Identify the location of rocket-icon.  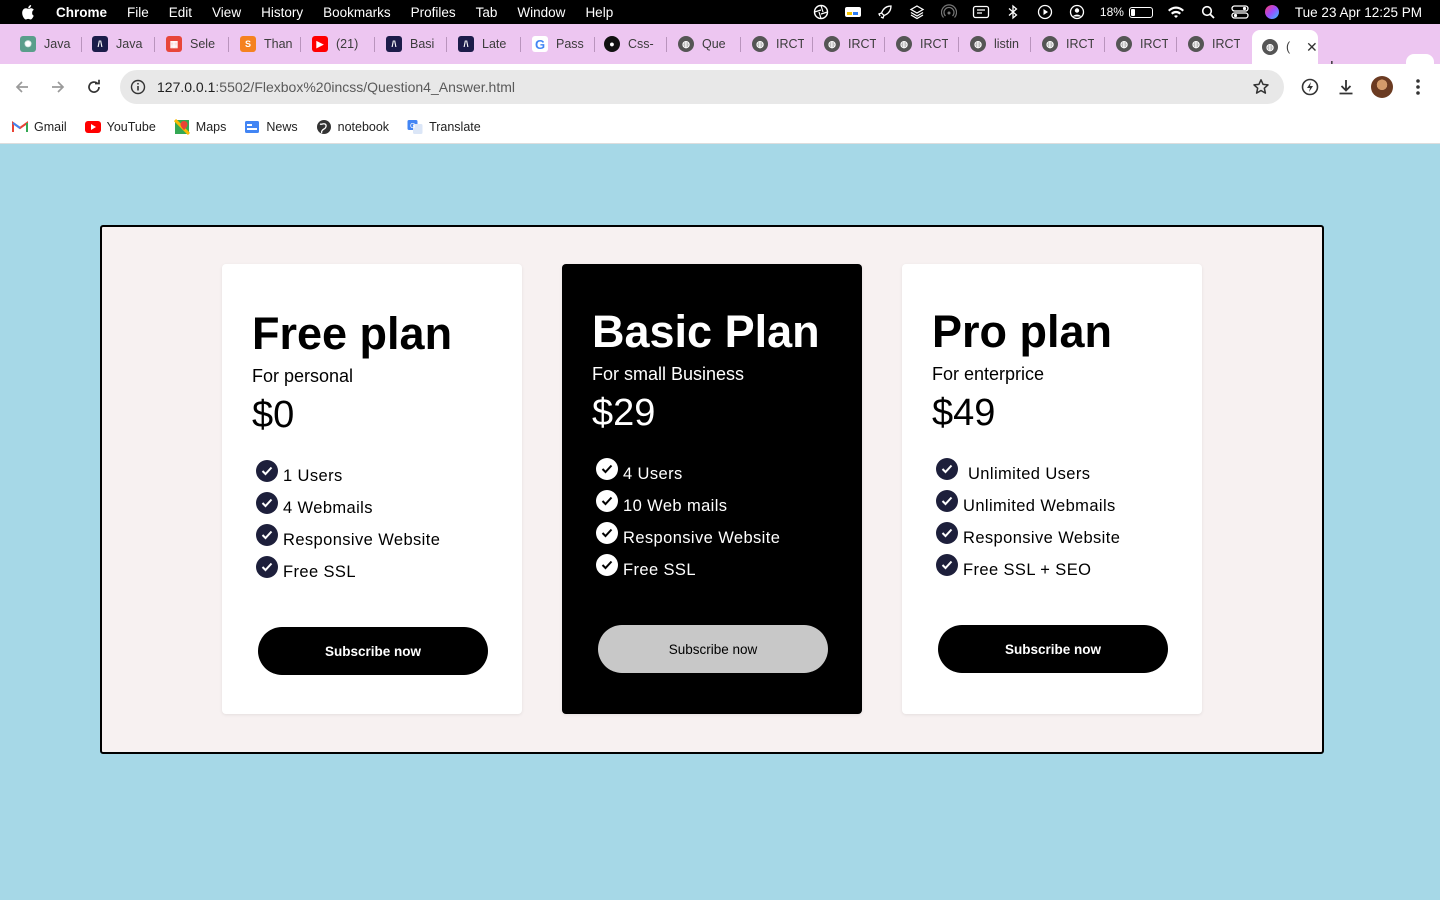
(885, 12).